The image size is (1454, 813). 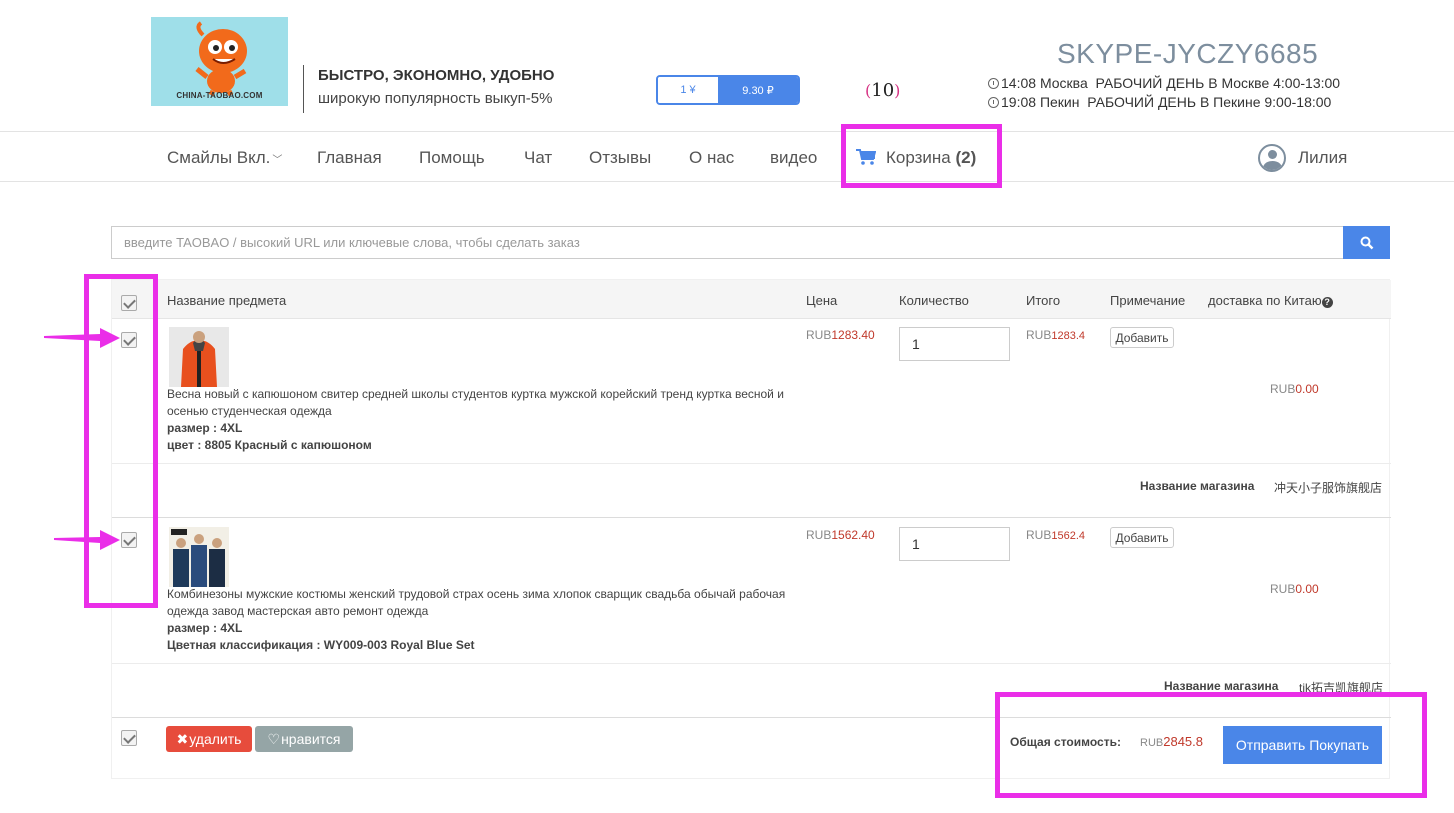 What do you see at coordinates (436, 75) in the screenshot?
I see `tagline-bold: БЫСТРО, ЭКОНОМНО, УДОБНО` at bounding box center [436, 75].